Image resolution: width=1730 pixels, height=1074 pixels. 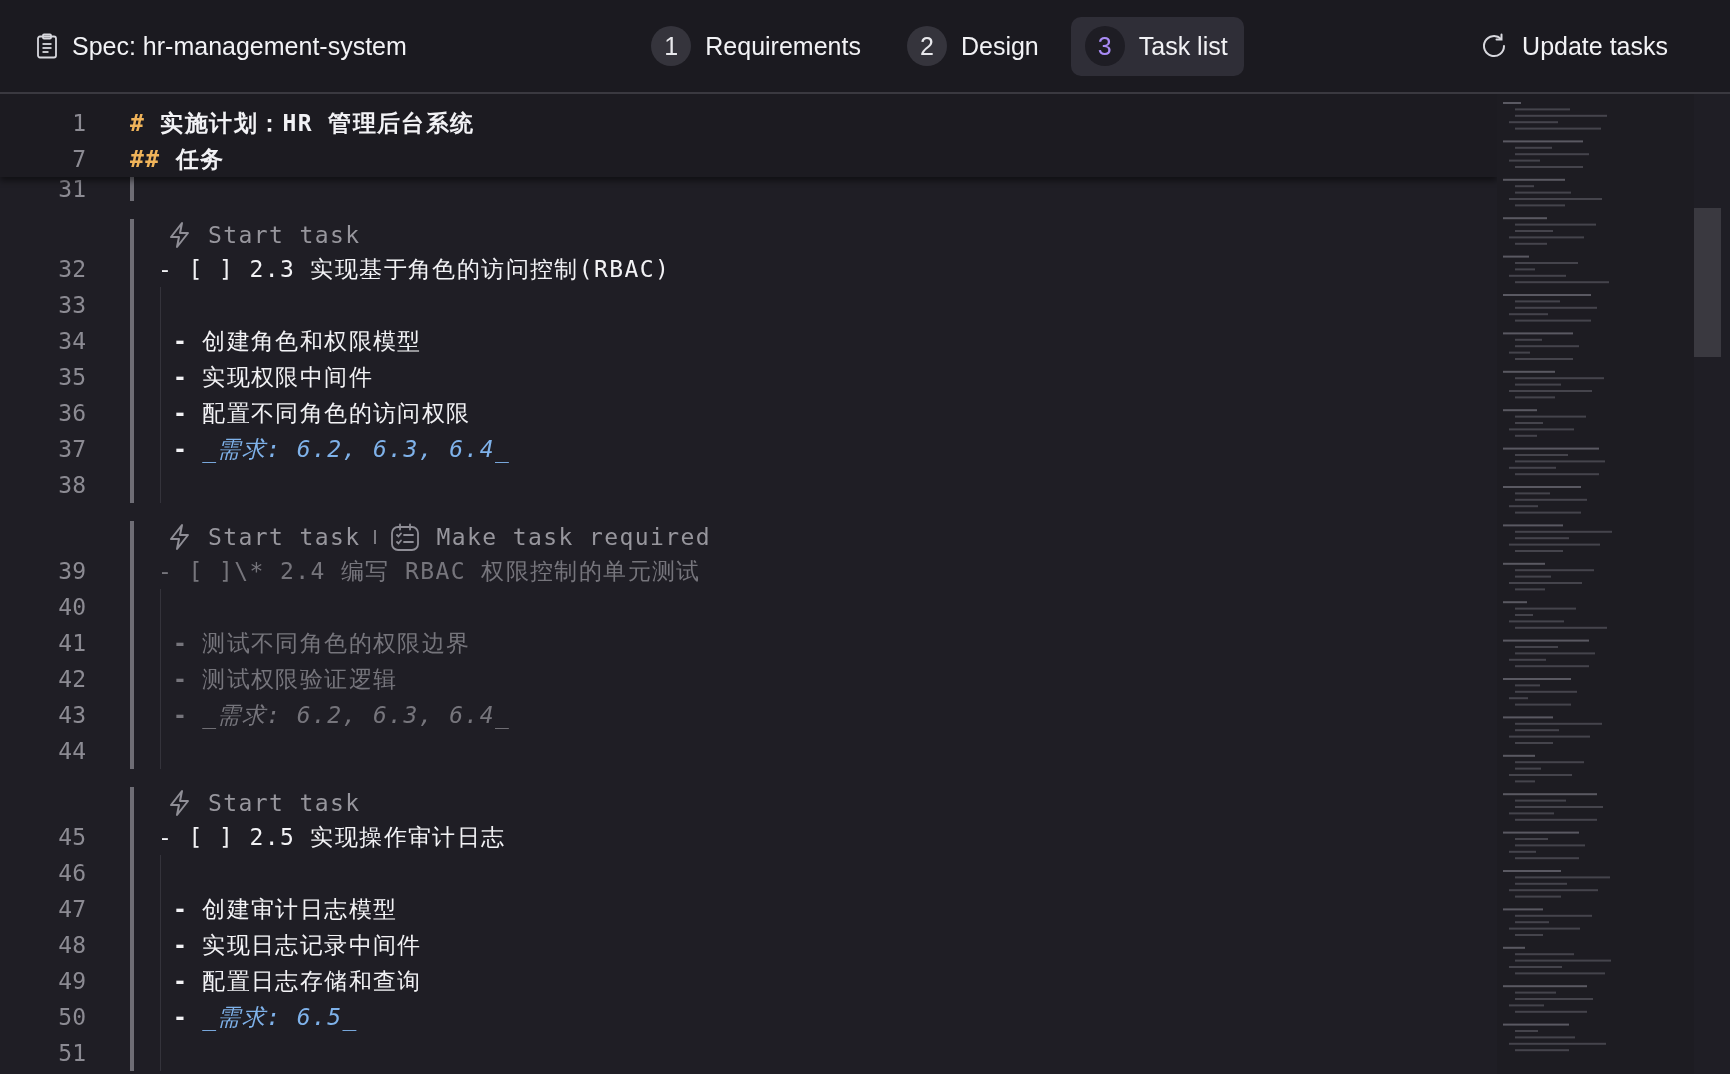 What do you see at coordinates (78, 159) in the screenshot?
I see `line-number: 7` at bounding box center [78, 159].